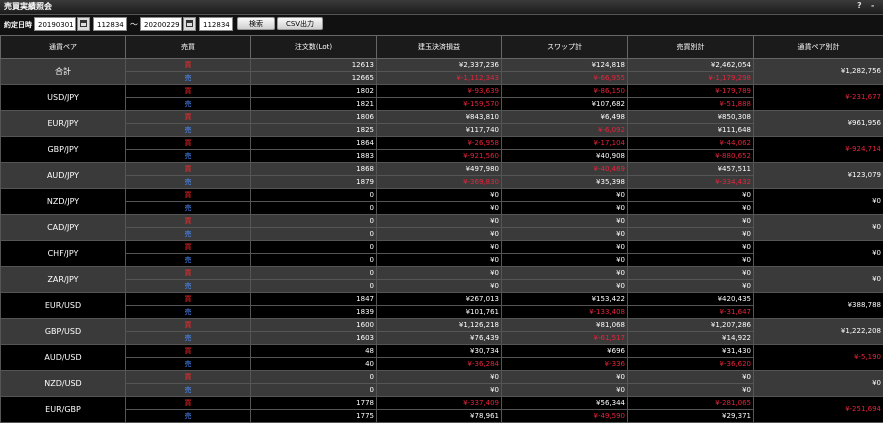 Image resolution: width=883 pixels, height=423 pixels. I want to click on lots-cell: 40, so click(314, 364).